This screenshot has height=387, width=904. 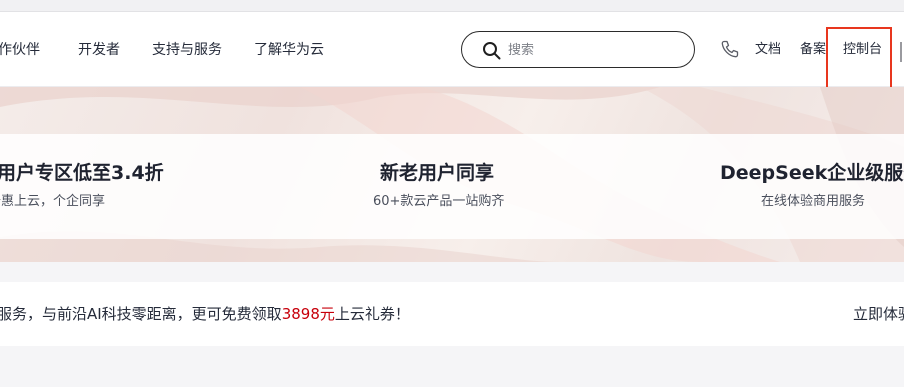 I want to click on phone-icon, so click(x=730, y=51).